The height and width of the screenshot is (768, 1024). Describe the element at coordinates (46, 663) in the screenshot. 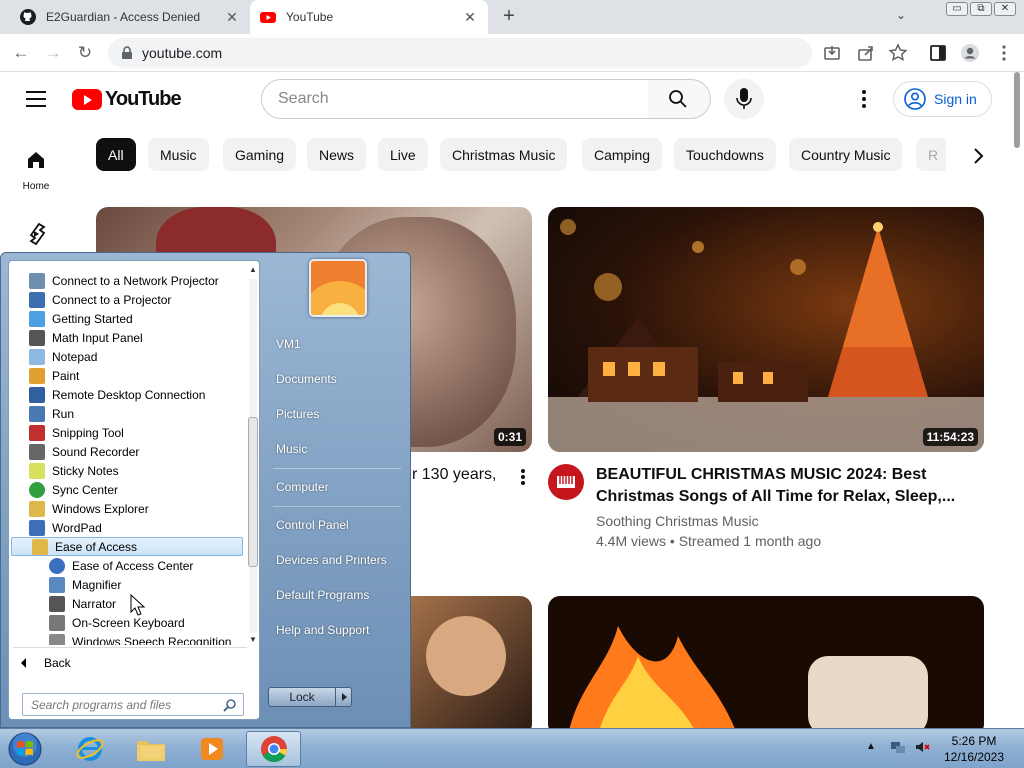

I see `back-button: Back` at that location.